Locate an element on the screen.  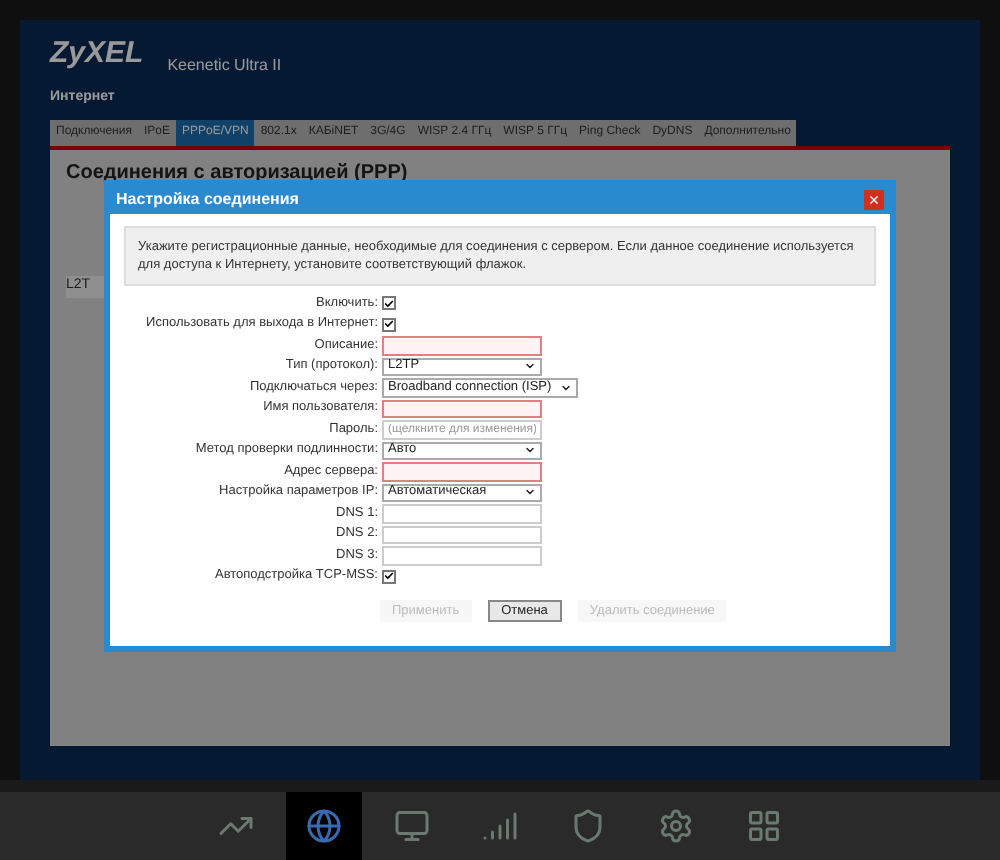
grid-icon is located at coordinates (764, 826).